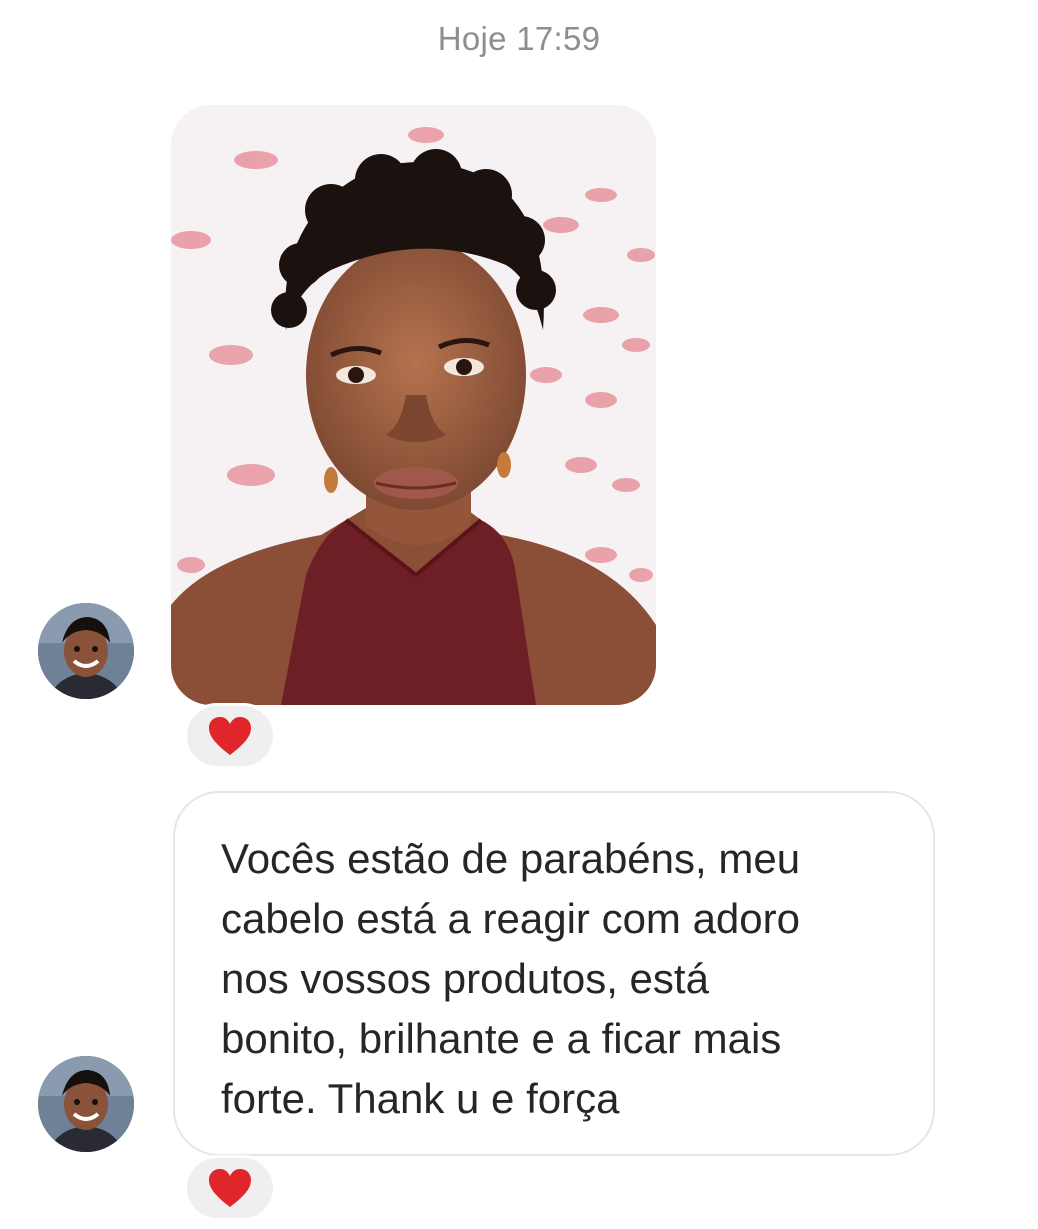  Describe the element at coordinates (519, 38) in the screenshot. I see `thread-timestamp: Hoje 17:59` at that location.